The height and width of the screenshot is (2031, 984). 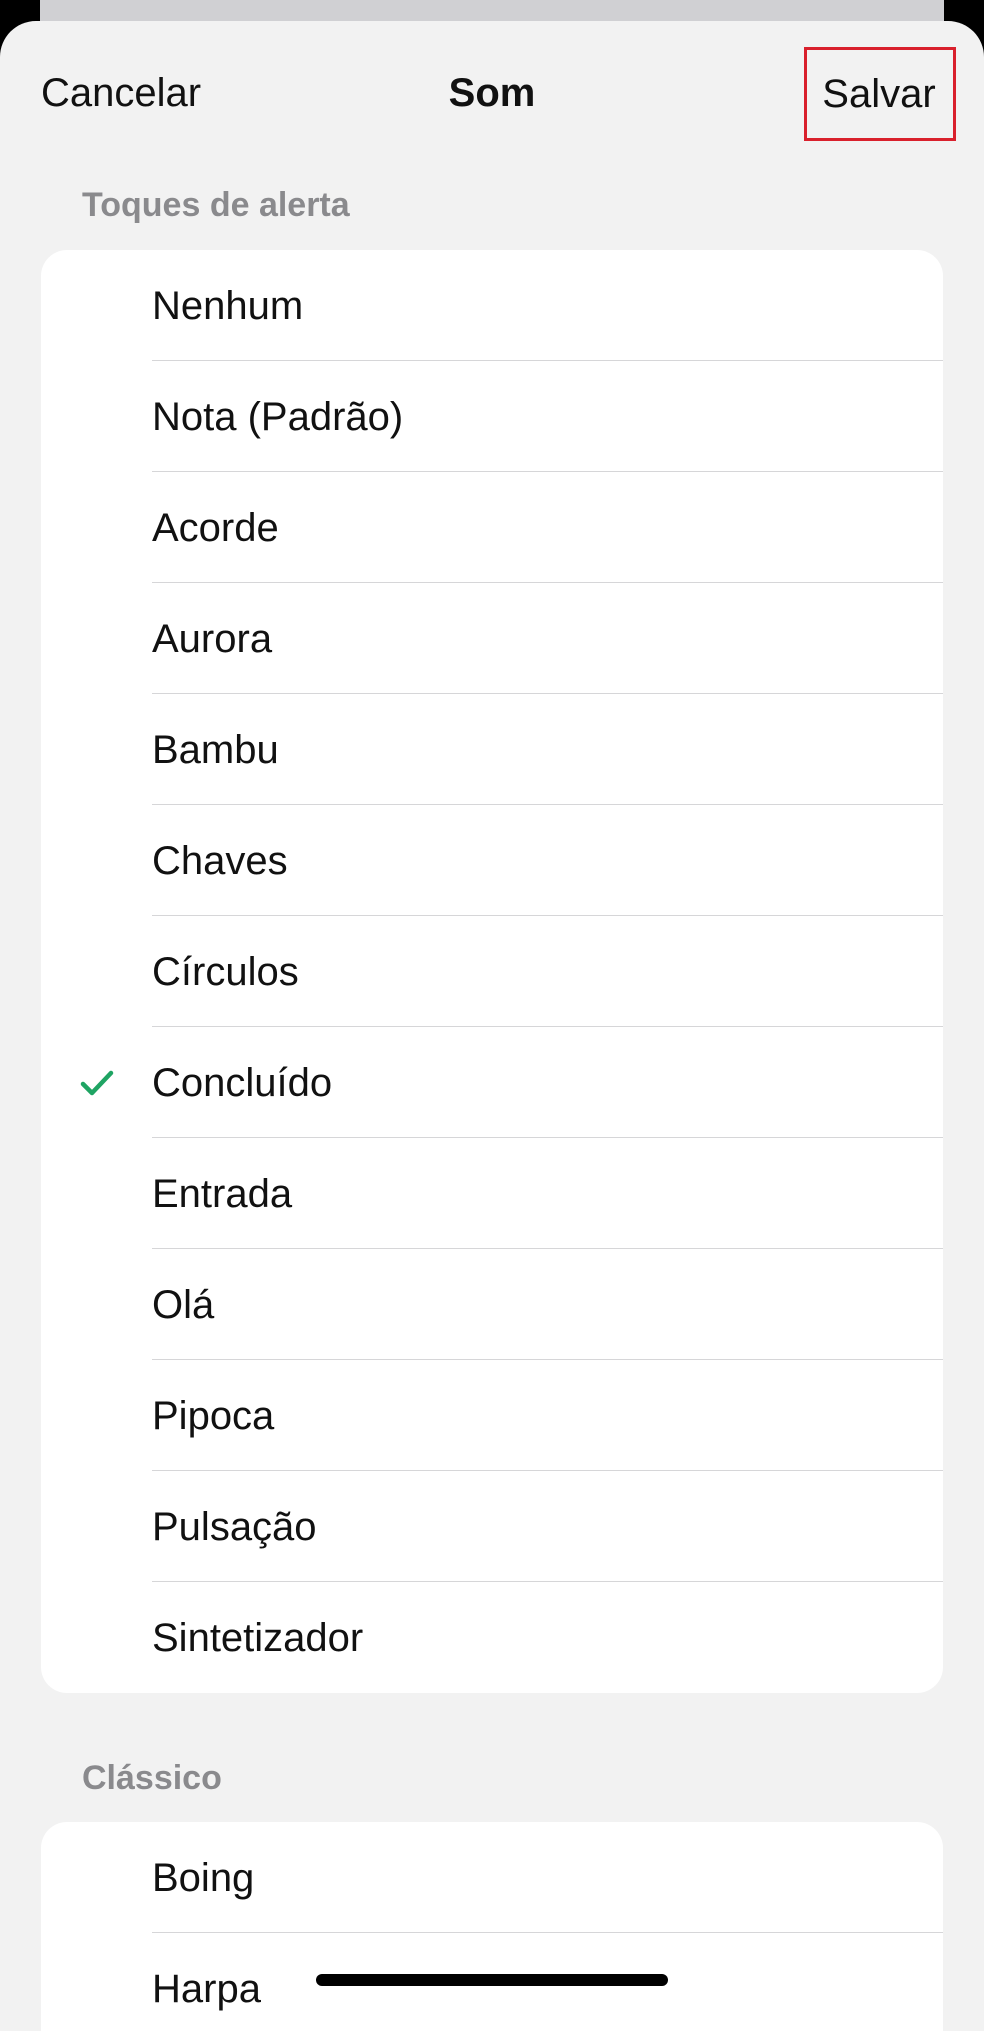 What do you see at coordinates (220, 860) in the screenshot?
I see `list-item-label: Chaves` at bounding box center [220, 860].